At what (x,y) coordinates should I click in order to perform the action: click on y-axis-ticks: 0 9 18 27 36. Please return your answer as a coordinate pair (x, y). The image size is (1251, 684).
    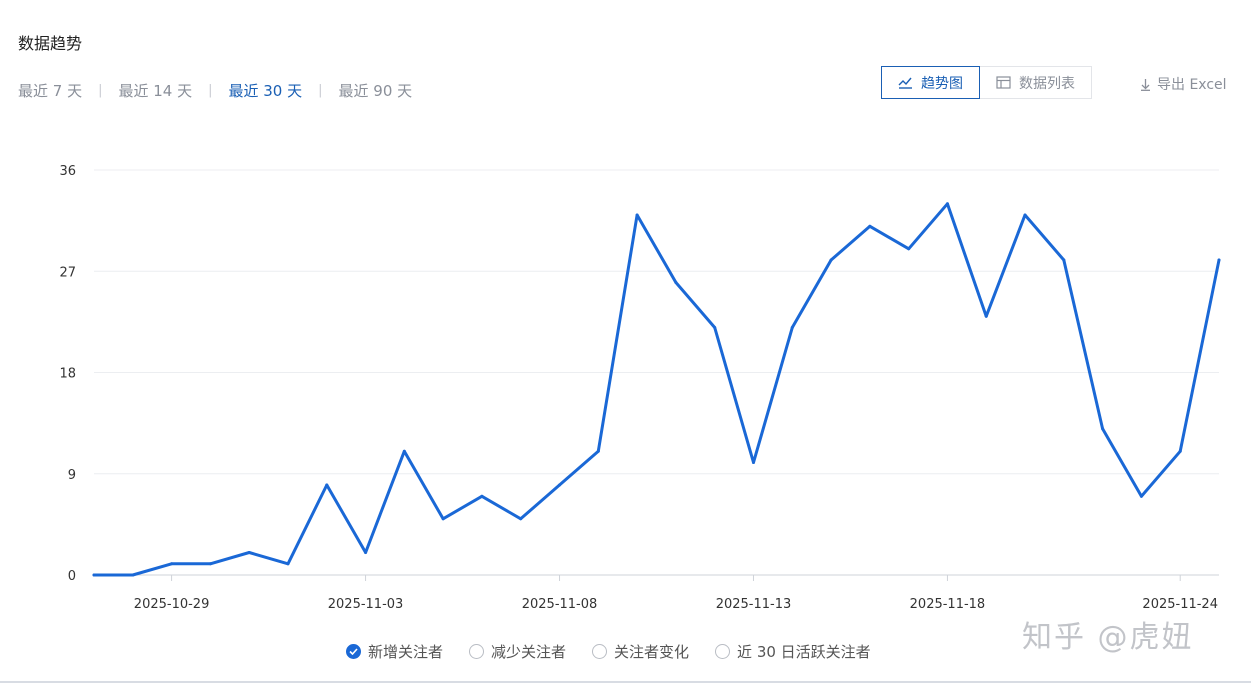
    Looking at the image, I should click on (67, 374).